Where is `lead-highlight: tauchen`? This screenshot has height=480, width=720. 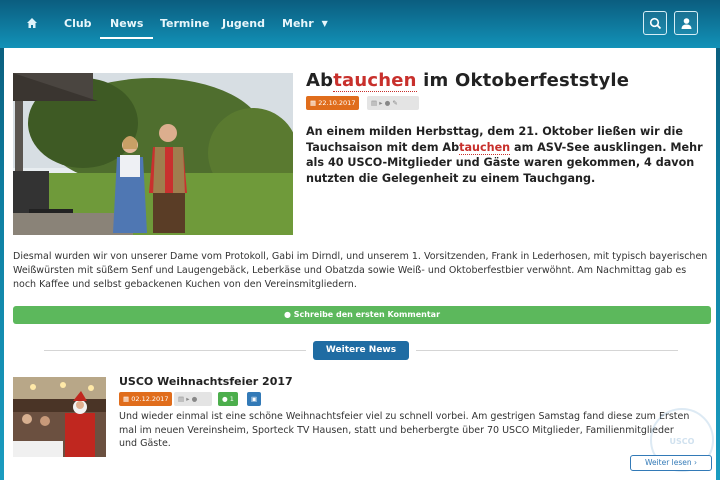
lead-highlight: tauchen is located at coordinates (485, 147).